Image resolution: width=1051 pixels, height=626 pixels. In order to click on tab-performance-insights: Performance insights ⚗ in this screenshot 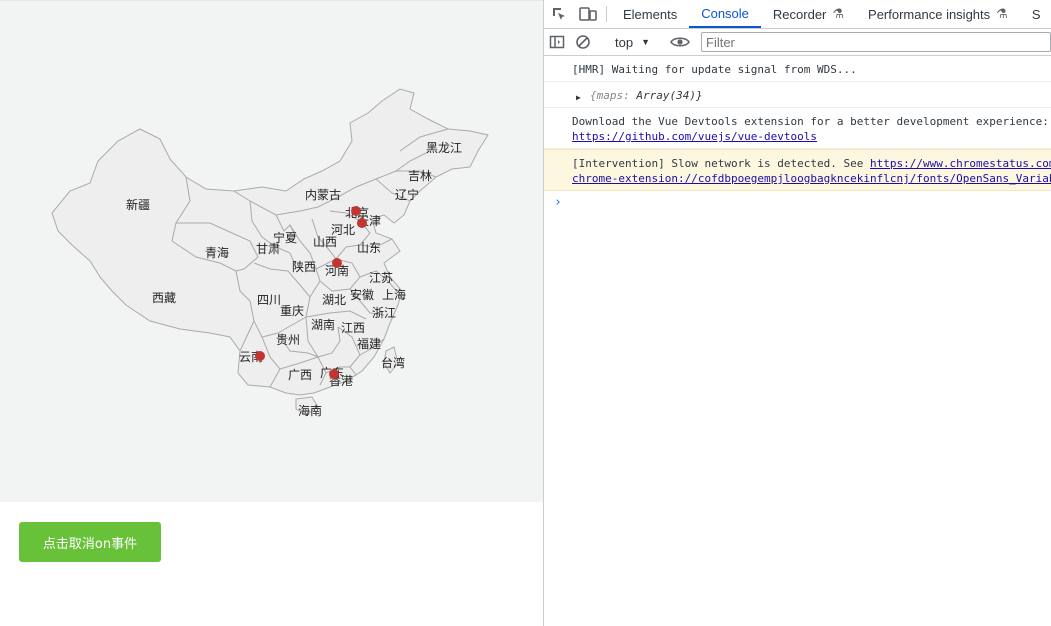, I will do `click(938, 14)`.